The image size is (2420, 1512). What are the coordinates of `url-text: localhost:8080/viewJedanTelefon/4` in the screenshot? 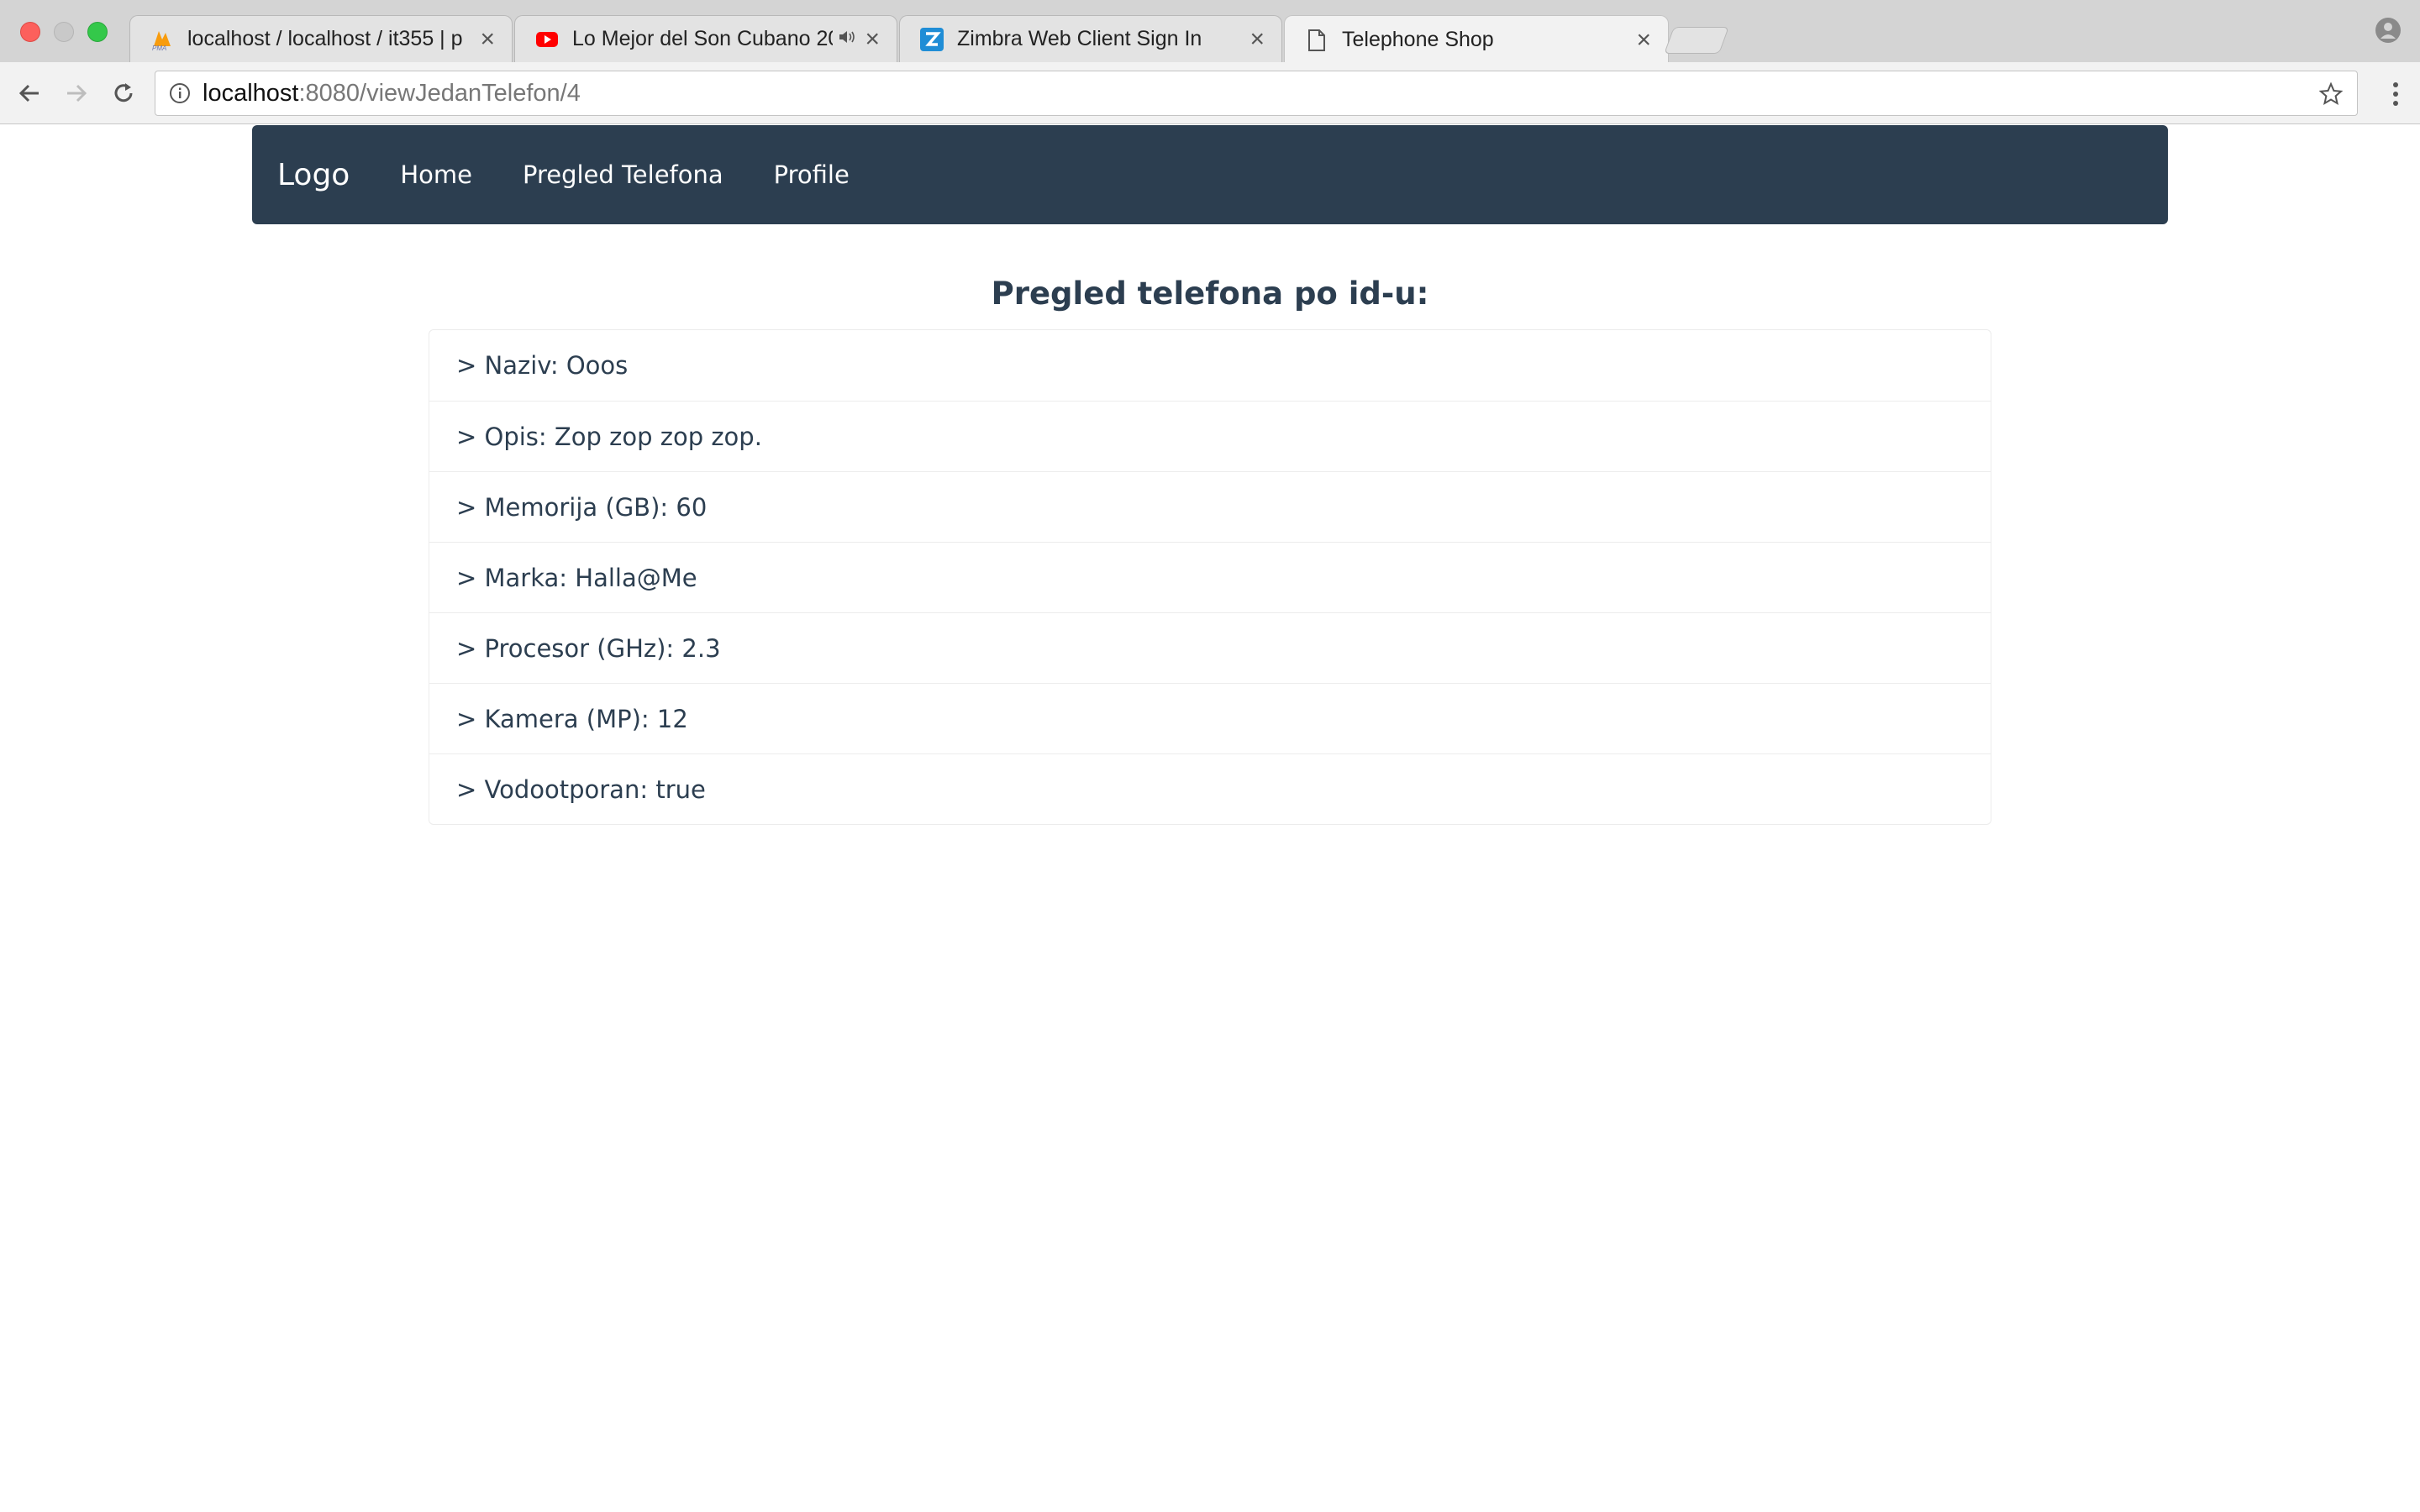 It's located at (392, 94).